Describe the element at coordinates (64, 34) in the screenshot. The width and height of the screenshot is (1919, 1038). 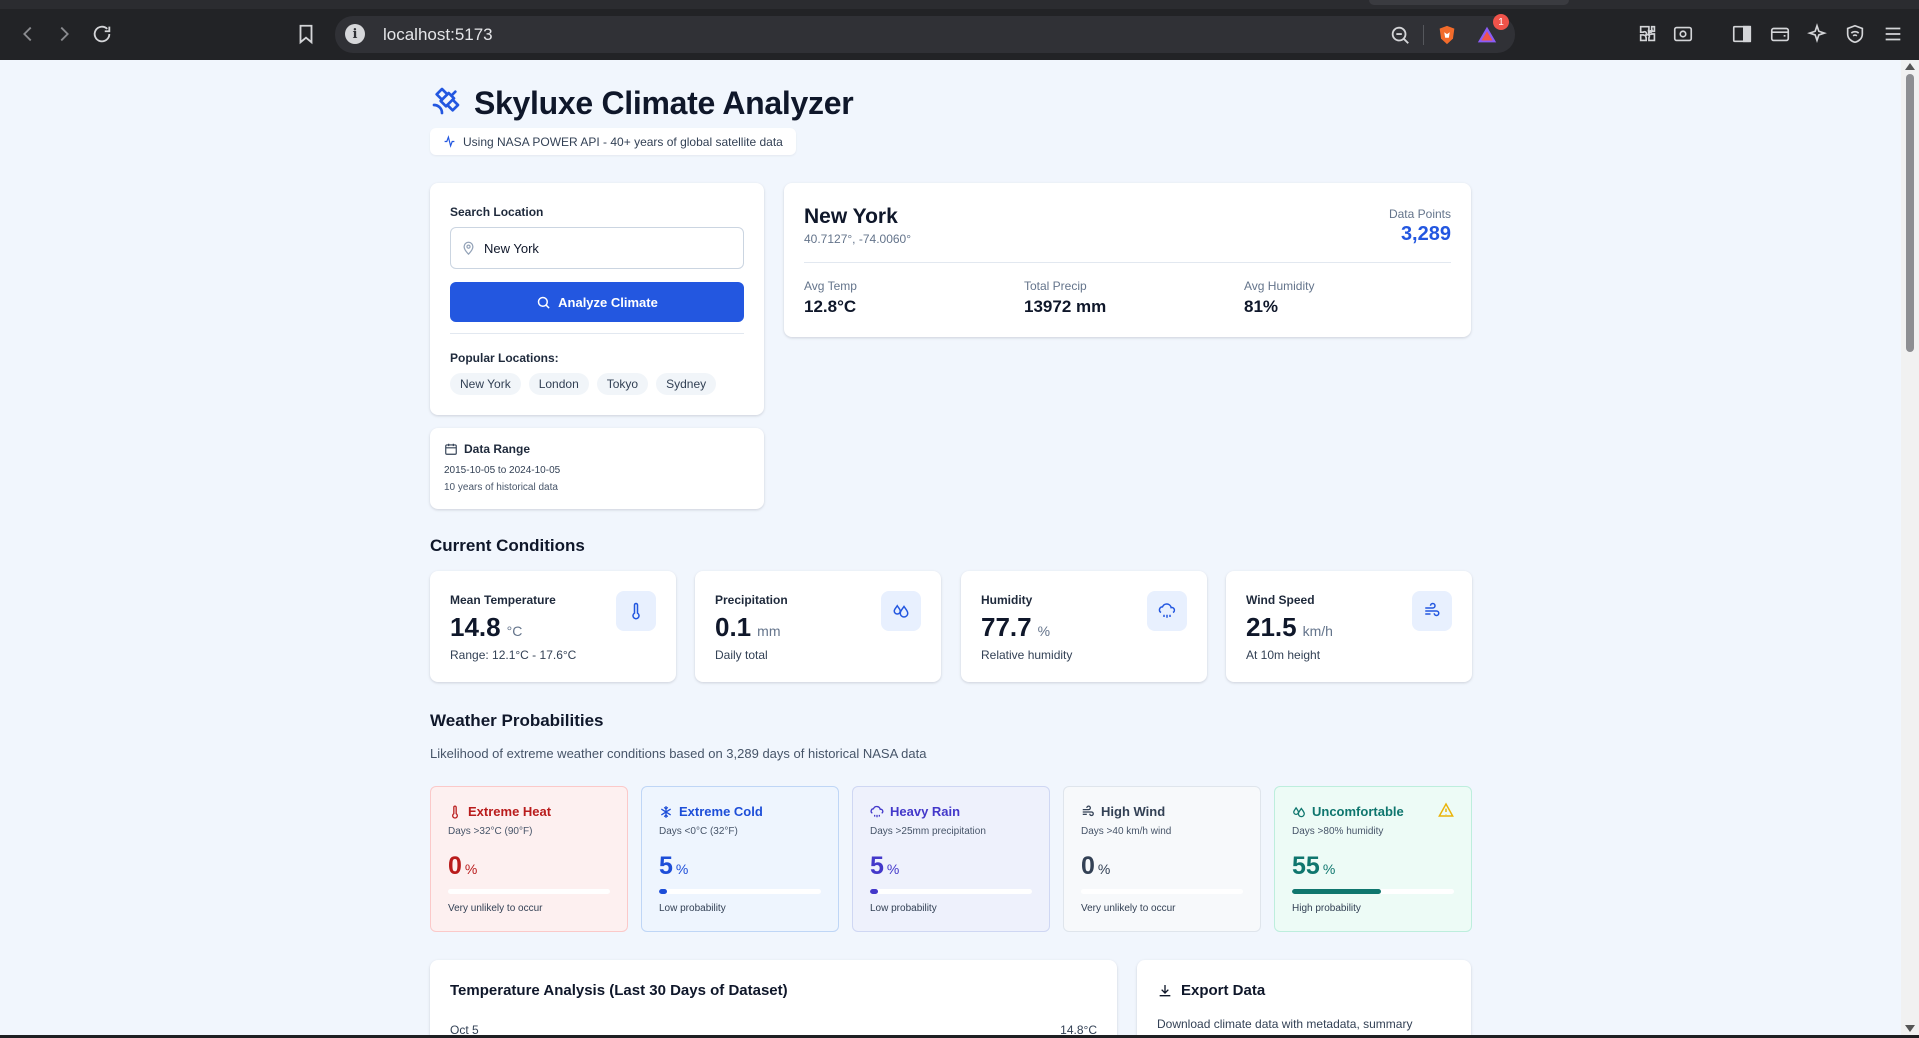
I see `forward-icon` at that location.